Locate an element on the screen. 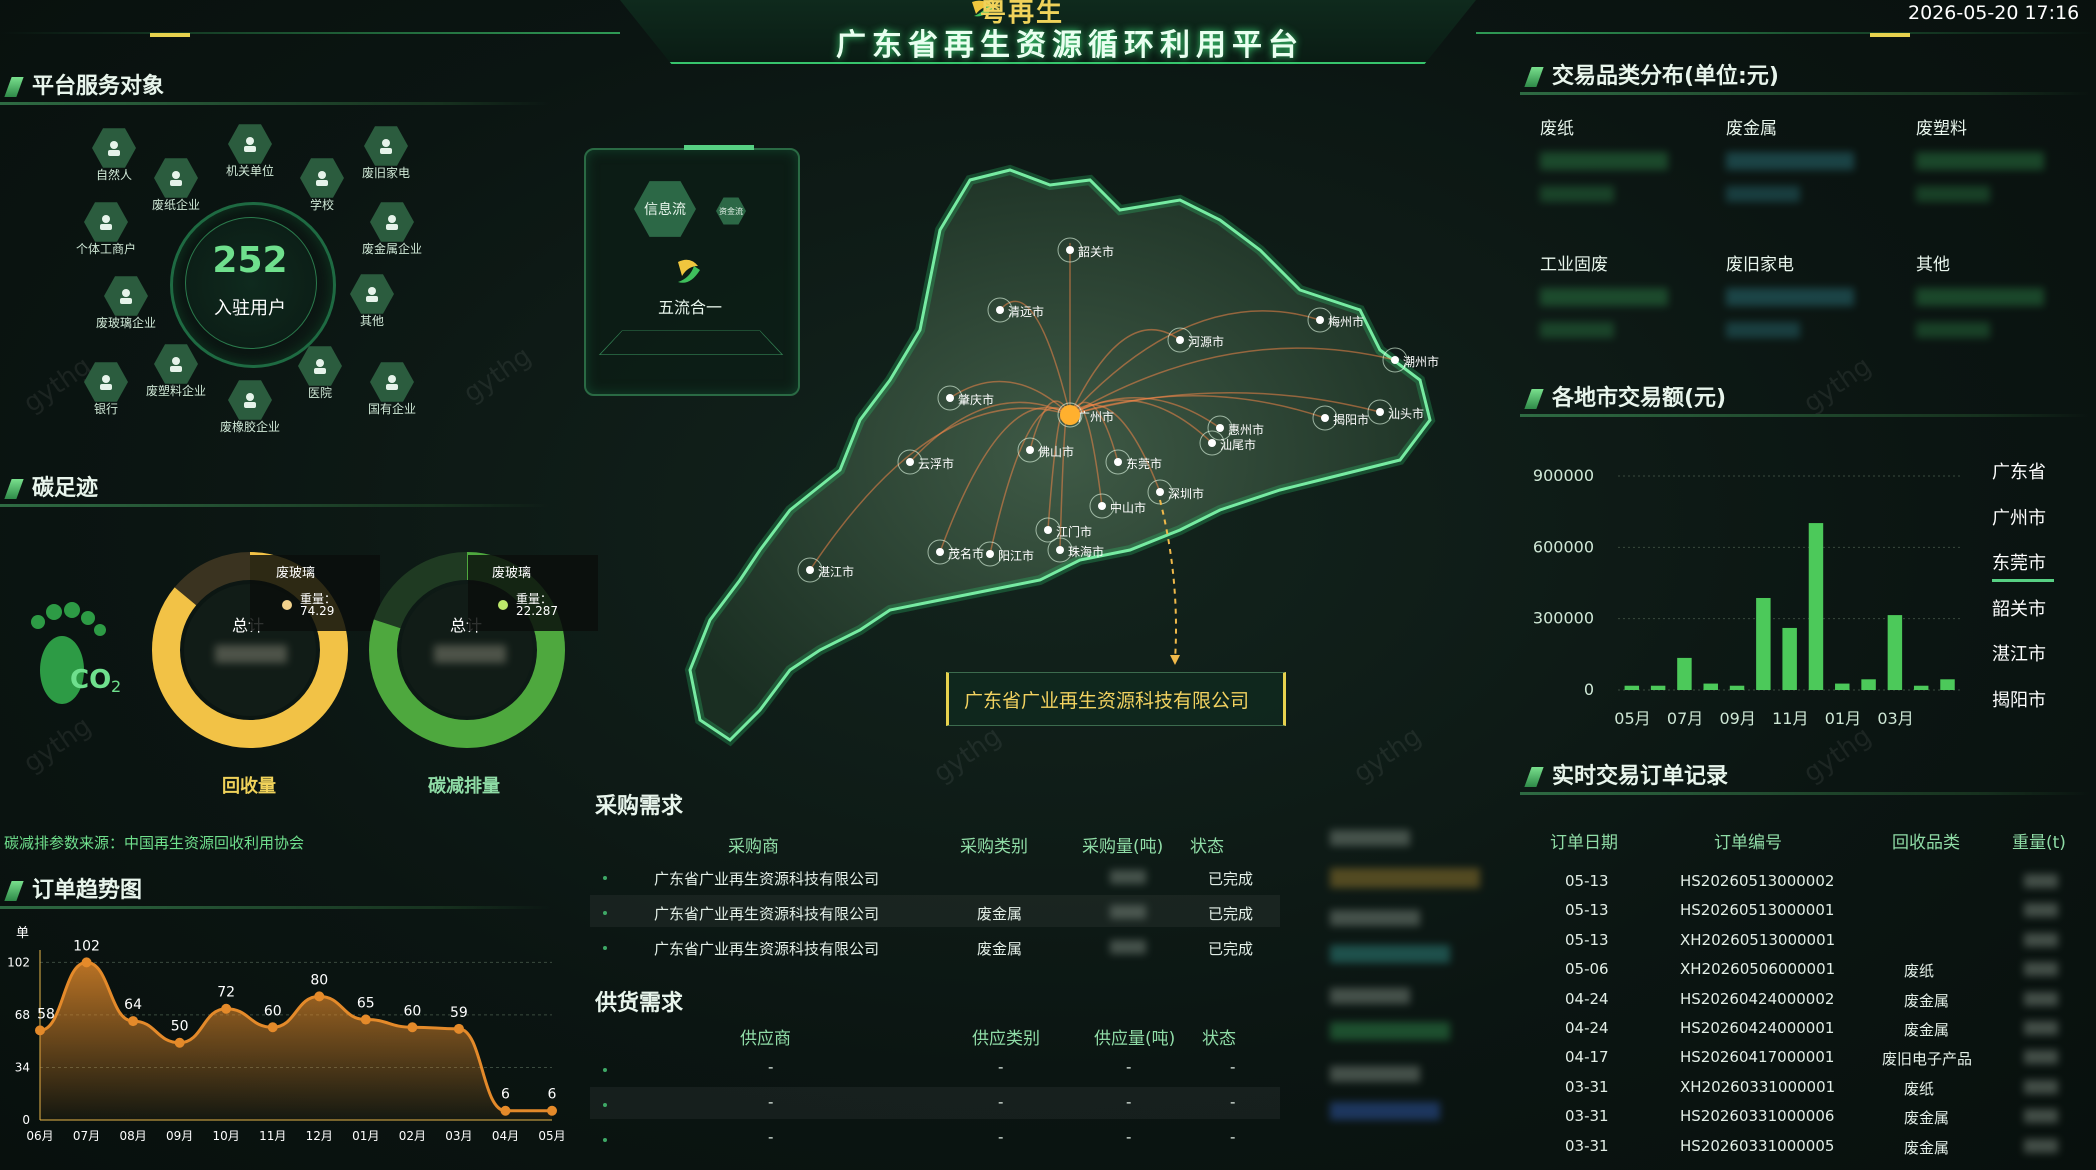 This screenshot has width=2096, height=1170. carbon-source-note: 碳减排参数来源：中国再生资源回收利用协会 is located at coordinates (154, 843).